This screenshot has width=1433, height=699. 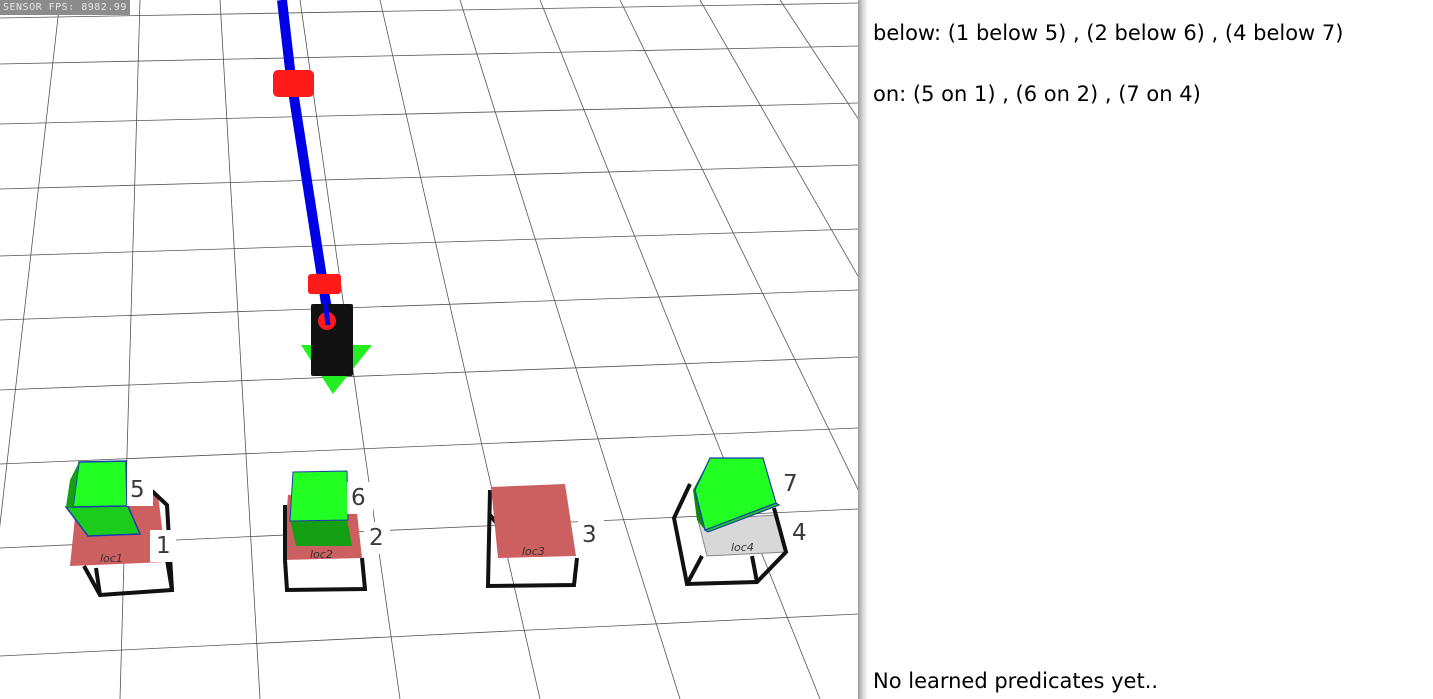 I want to click on block-4-label: 4, so click(x=799, y=533).